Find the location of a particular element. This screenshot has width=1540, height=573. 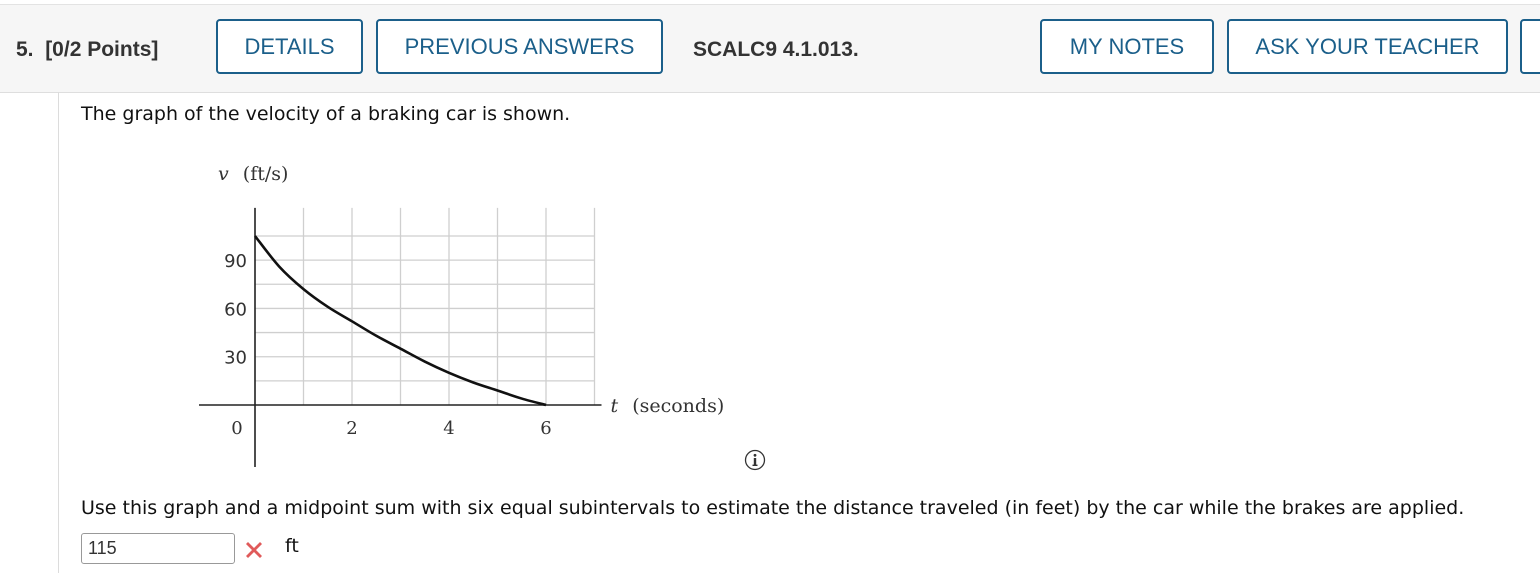

y-tick-label: 30 is located at coordinates (235, 358).